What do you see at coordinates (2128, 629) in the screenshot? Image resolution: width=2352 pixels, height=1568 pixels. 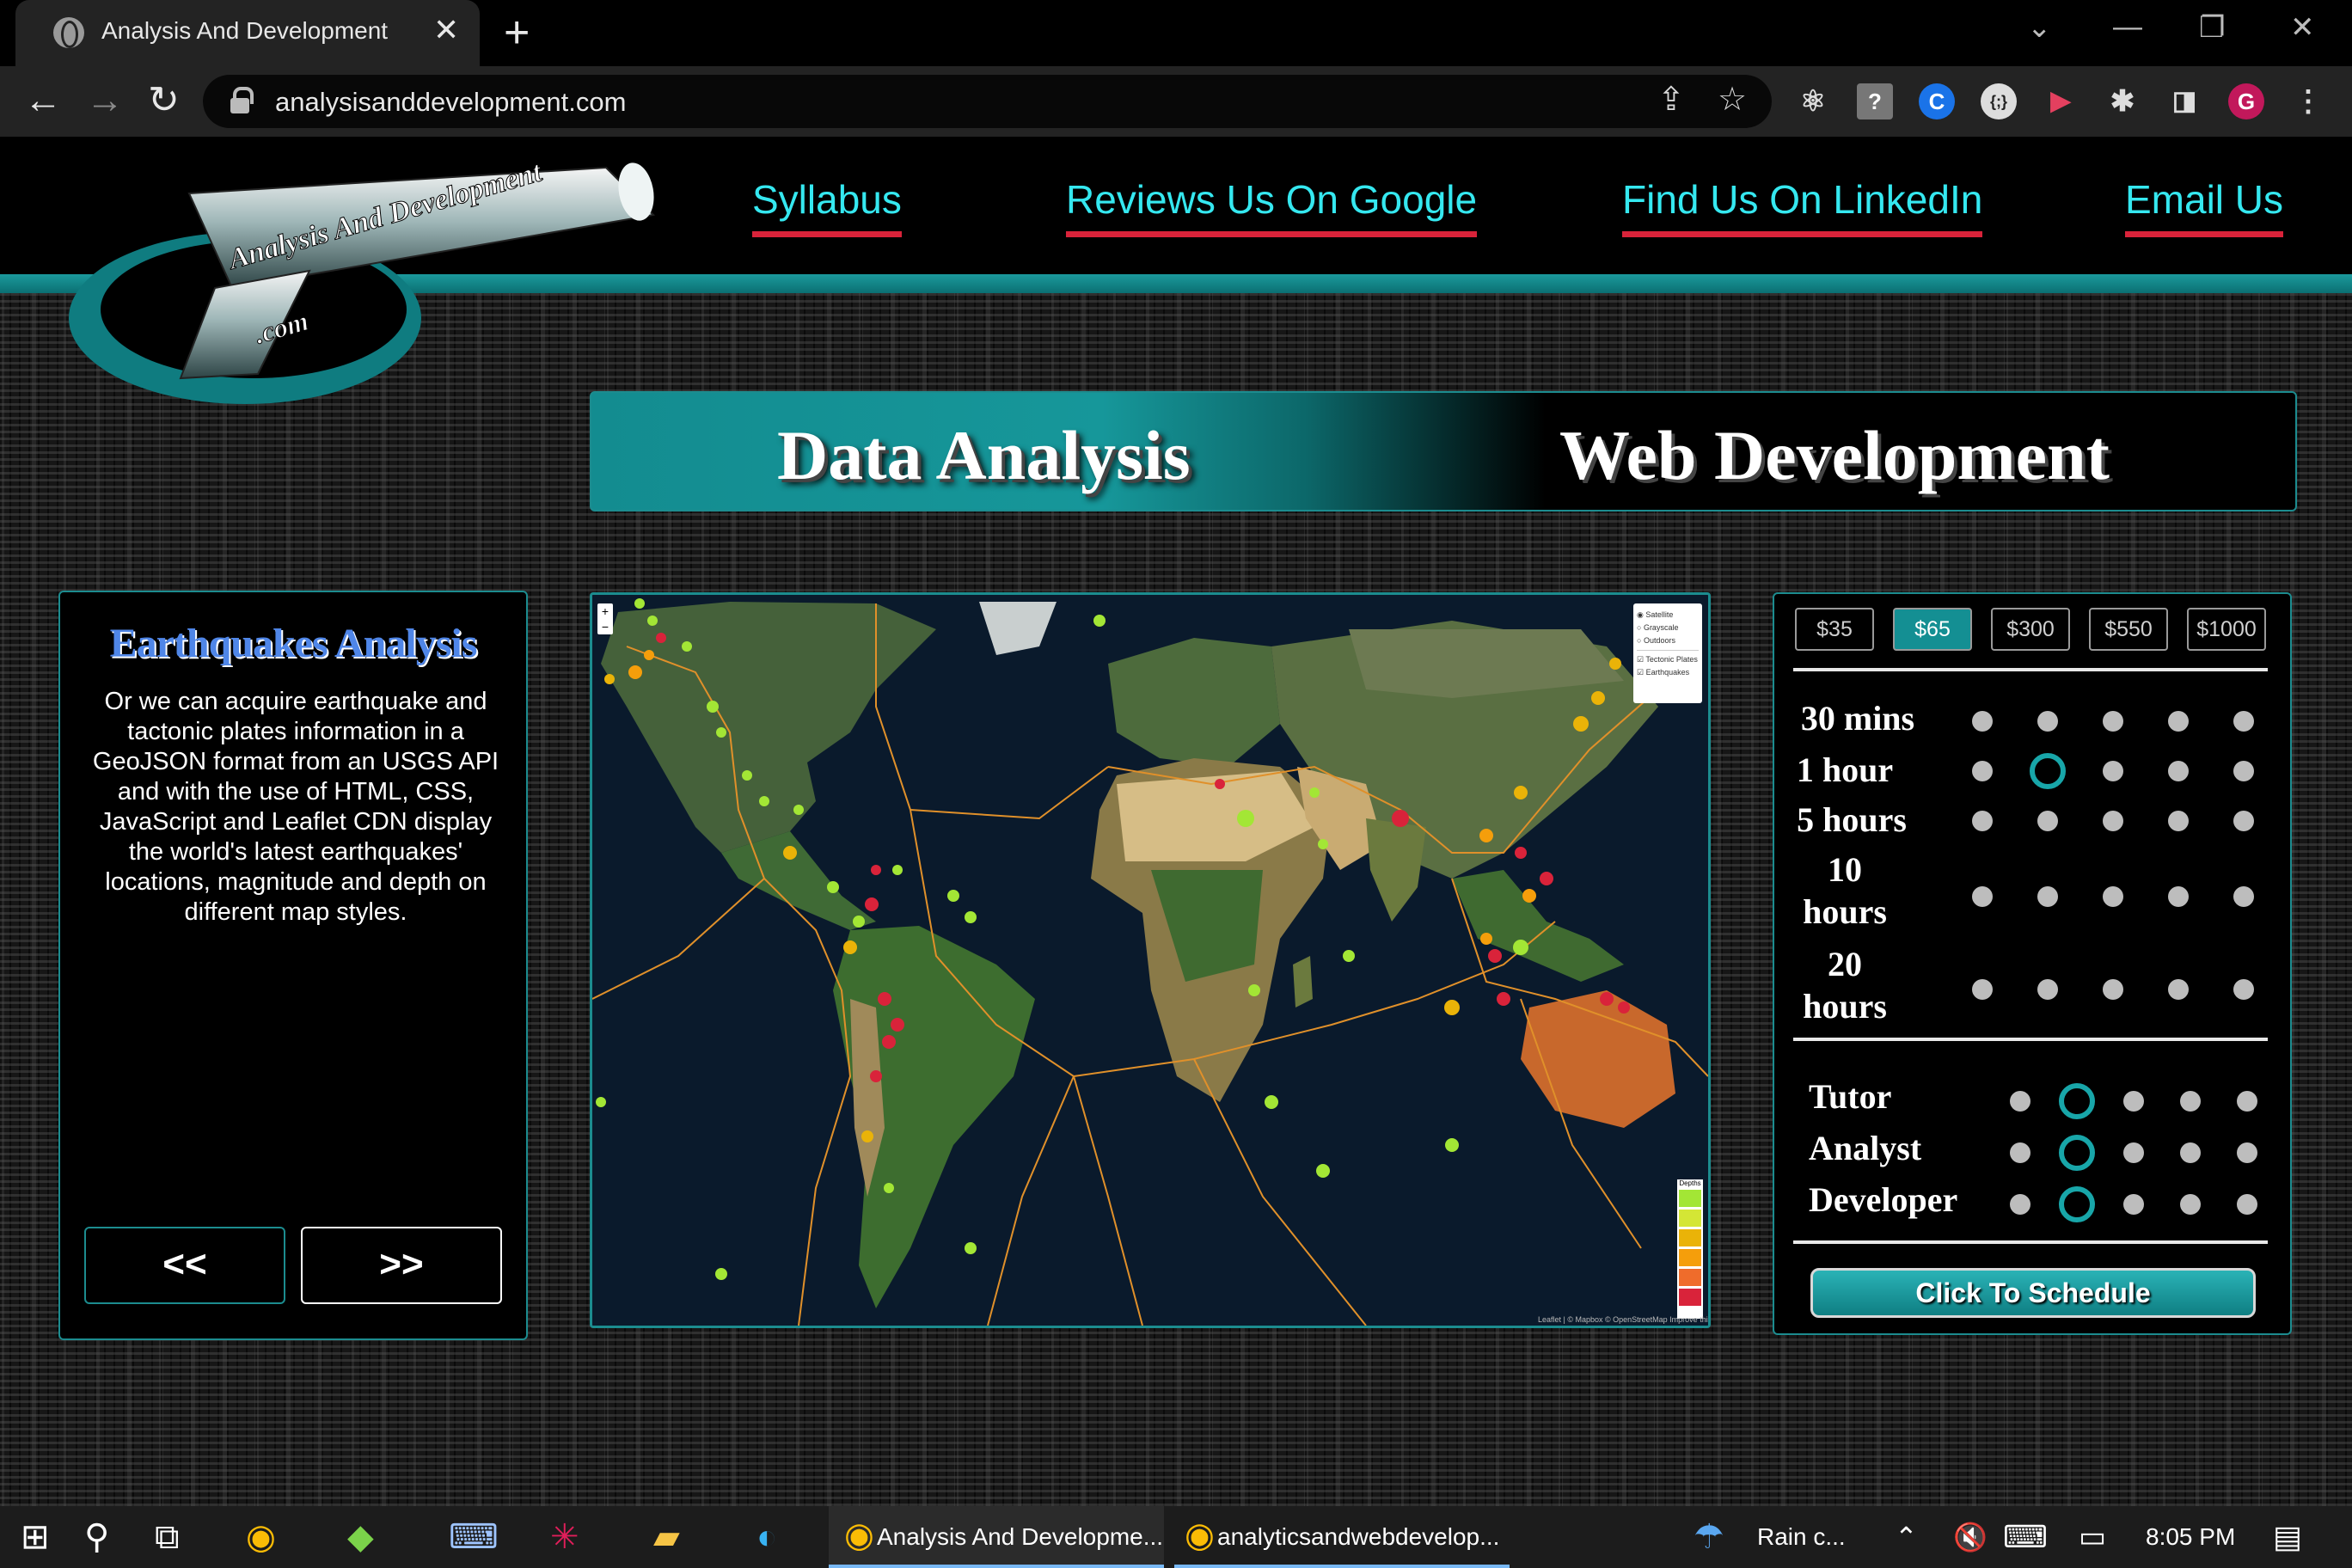 I see `price-tab-550: $550` at bounding box center [2128, 629].